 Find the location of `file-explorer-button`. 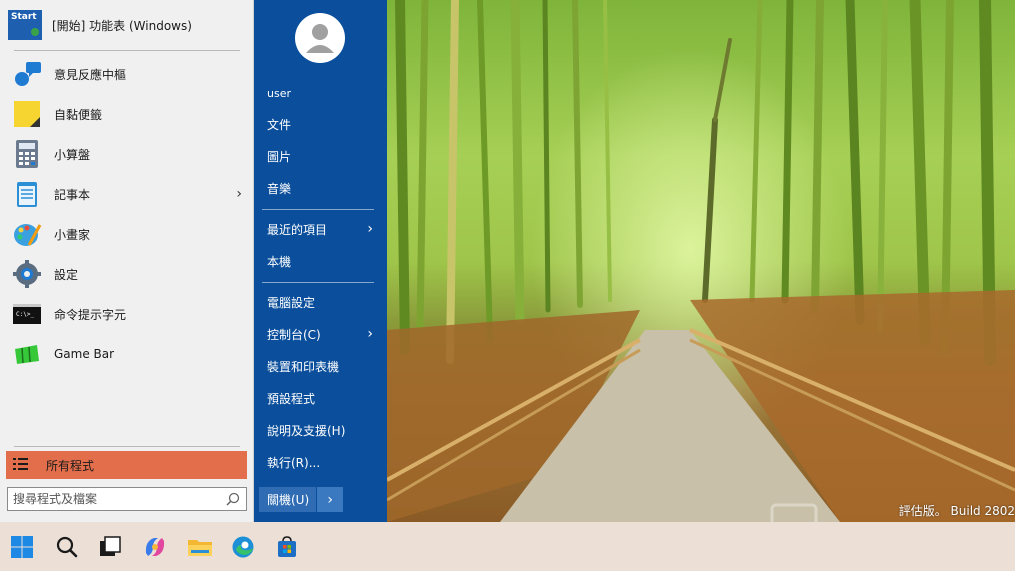

file-explorer-button is located at coordinates (199, 546).